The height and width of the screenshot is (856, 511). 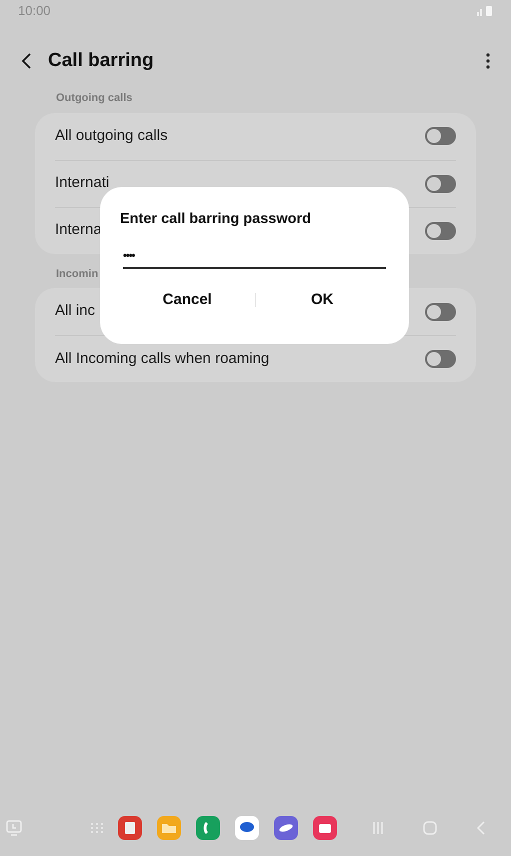 I want to click on password-field: ••••, so click(x=254, y=256).